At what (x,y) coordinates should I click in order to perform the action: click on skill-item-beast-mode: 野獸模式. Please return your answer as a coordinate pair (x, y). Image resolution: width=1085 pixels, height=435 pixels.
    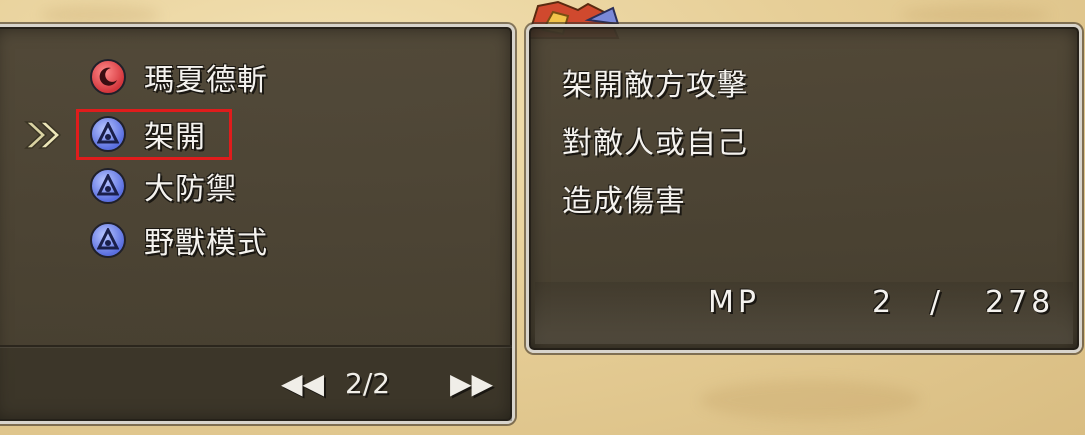
    Looking at the image, I should click on (179, 240).